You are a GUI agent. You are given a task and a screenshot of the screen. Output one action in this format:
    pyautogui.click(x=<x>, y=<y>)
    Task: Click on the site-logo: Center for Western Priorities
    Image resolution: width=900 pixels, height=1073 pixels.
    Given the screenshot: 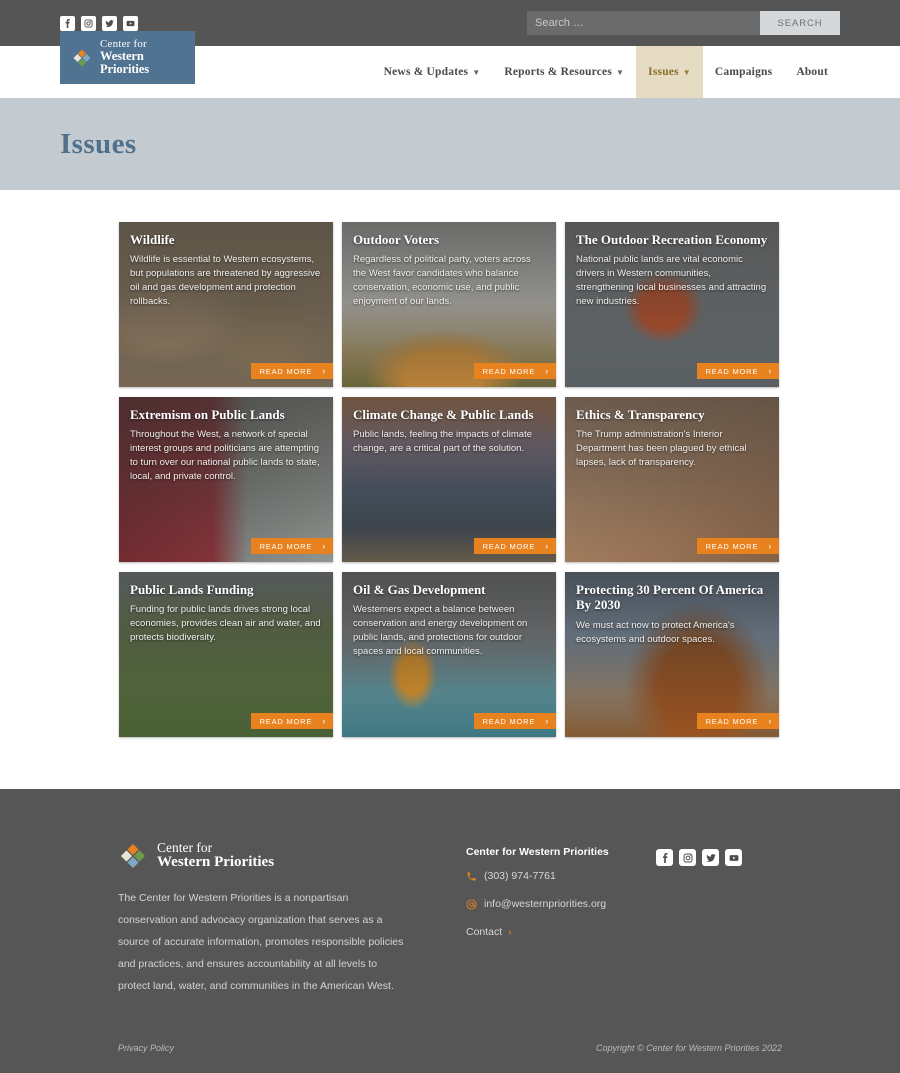 What is the action you would take?
    pyautogui.click(x=127, y=57)
    